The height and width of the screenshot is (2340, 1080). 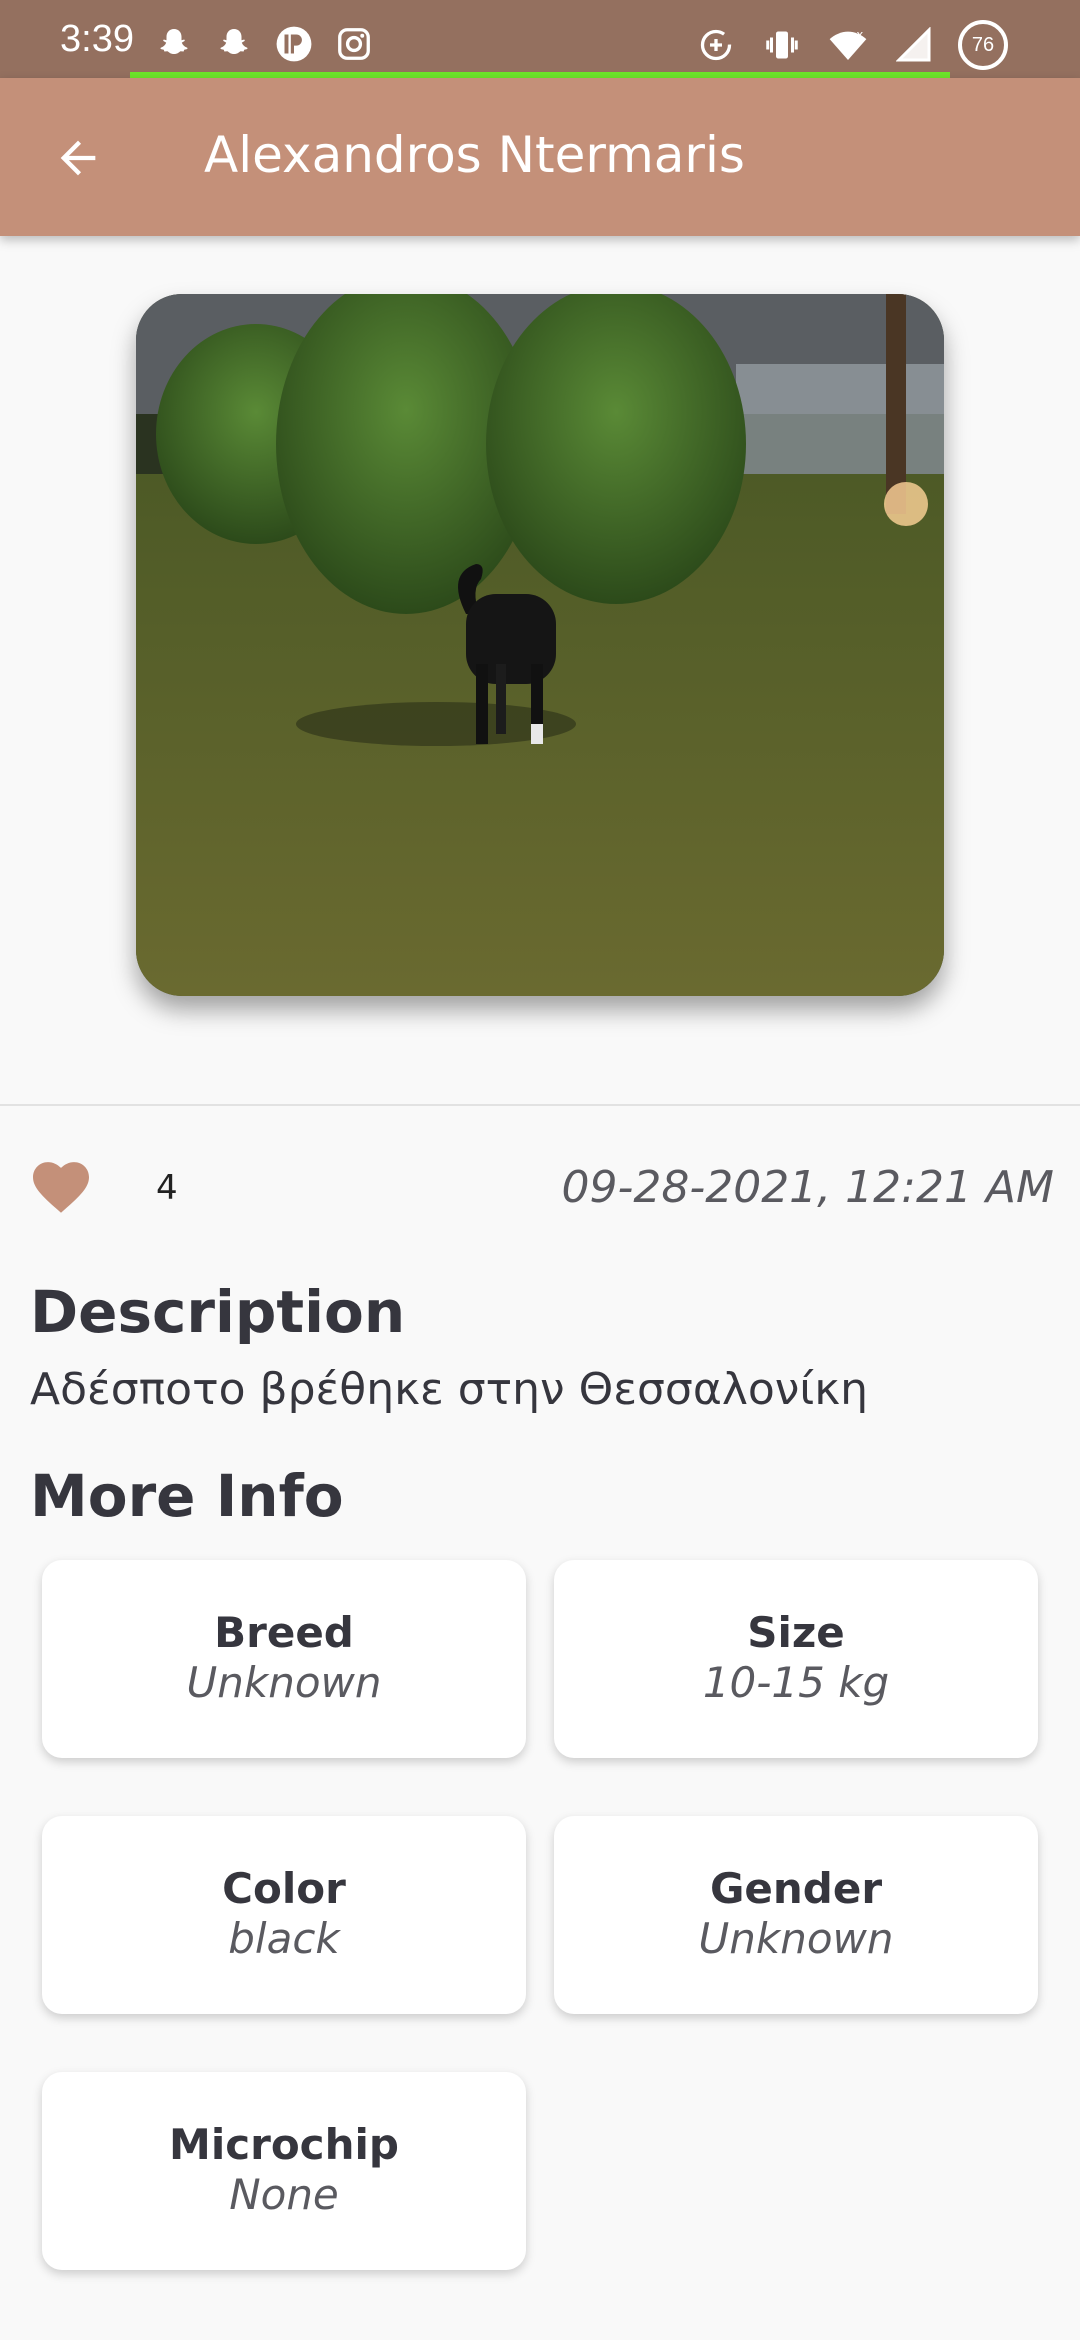 I want to click on arrow-back-icon, so click(x=78, y=158).